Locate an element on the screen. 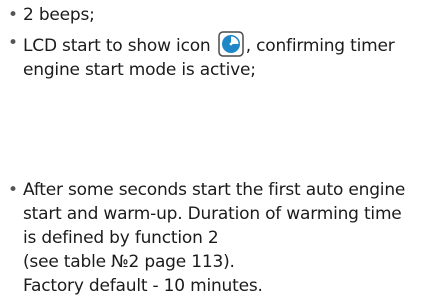 The width and height of the screenshot is (433, 305). list-item-text: 2 beeps; is located at coordinates (59, 15).